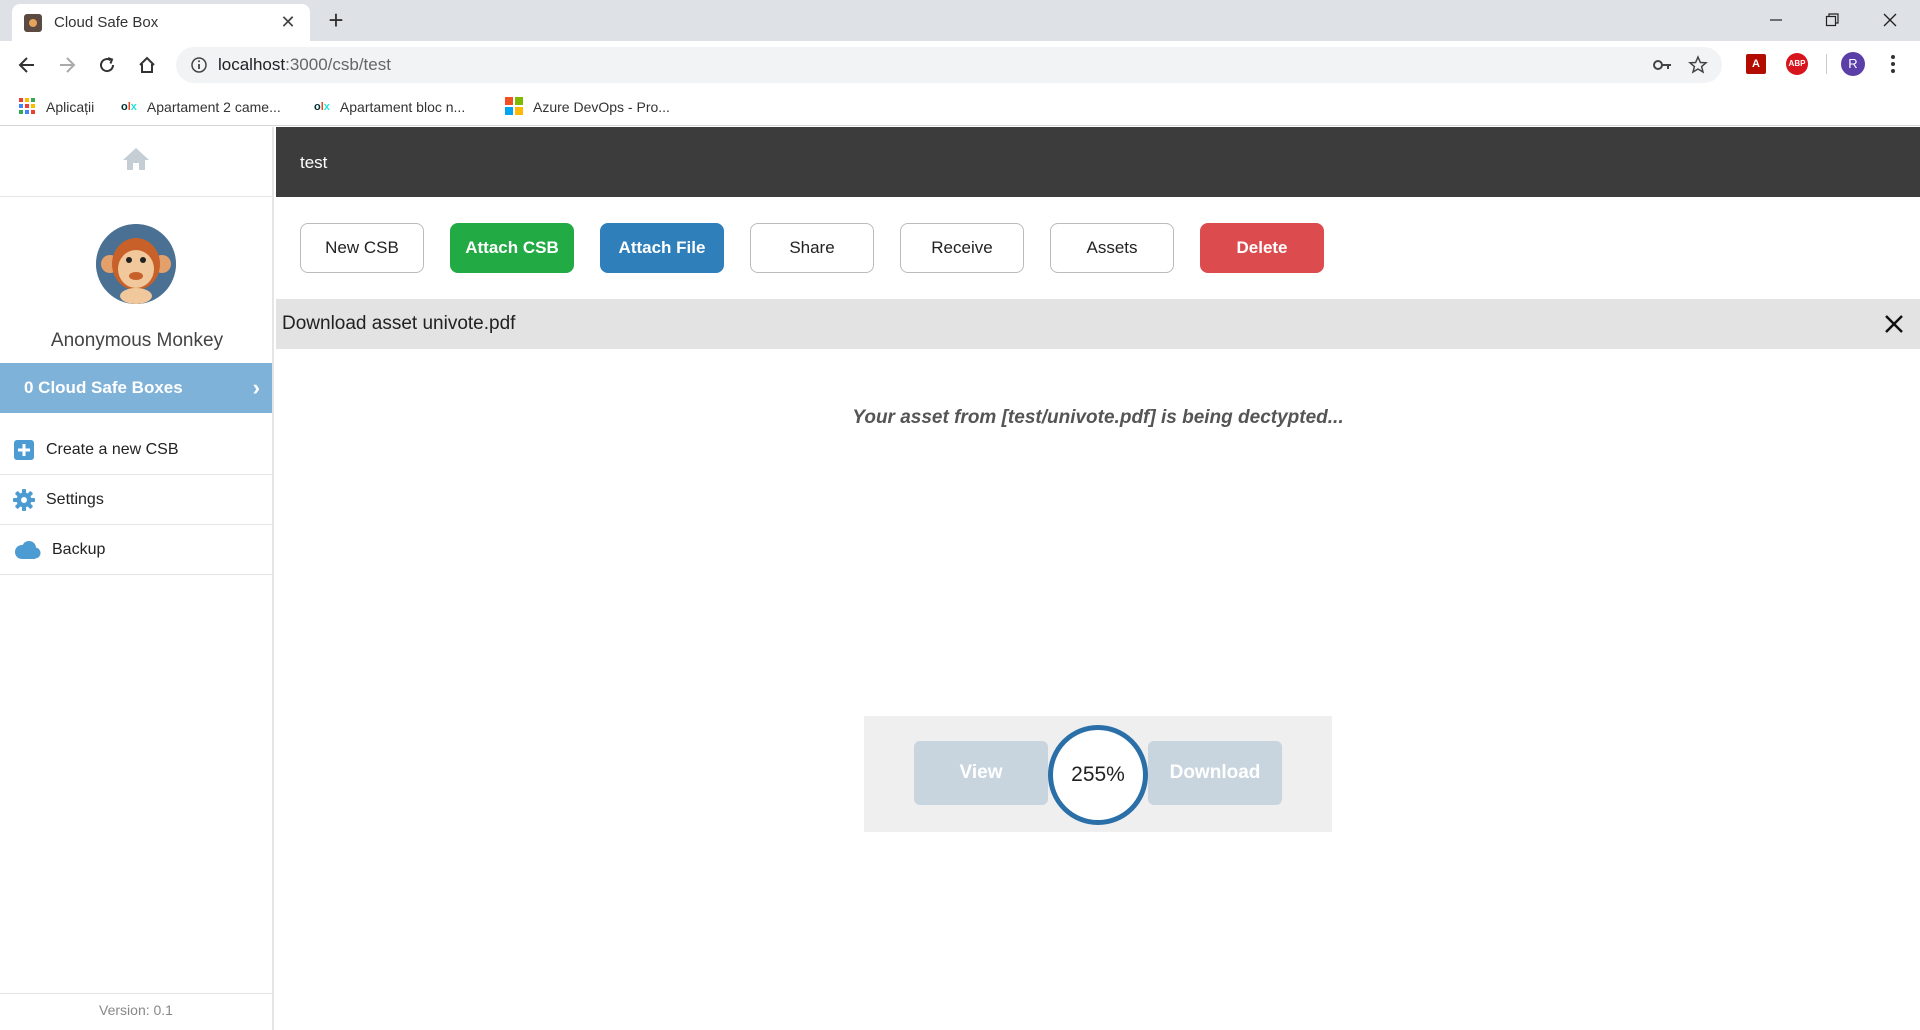  I want to click on apps-grid-icon, so click(27, 107).